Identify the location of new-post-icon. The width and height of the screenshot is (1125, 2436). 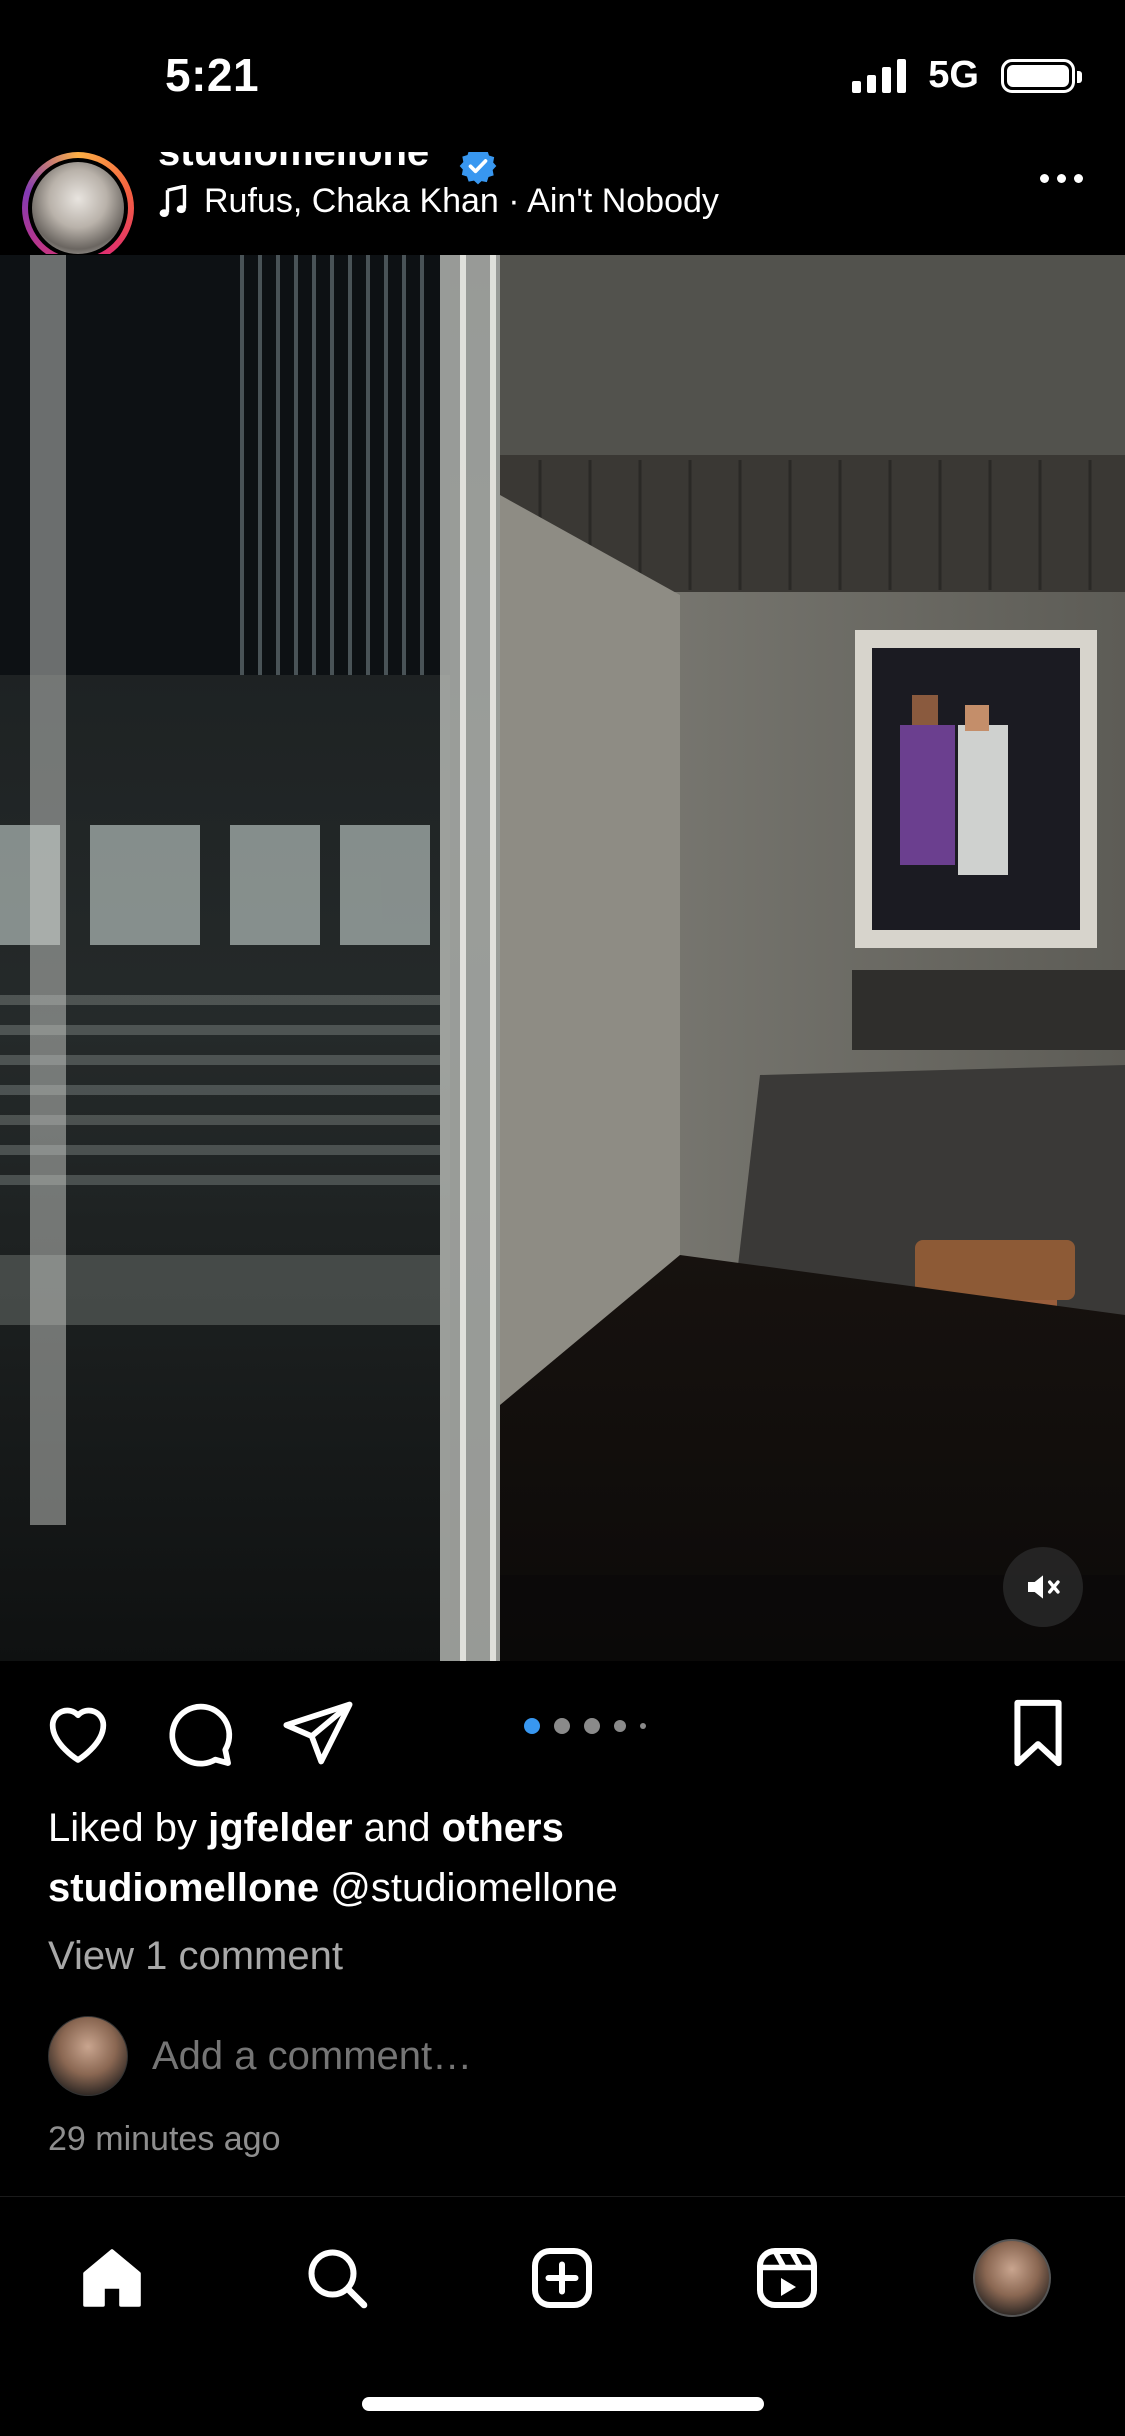
(562, 2278).